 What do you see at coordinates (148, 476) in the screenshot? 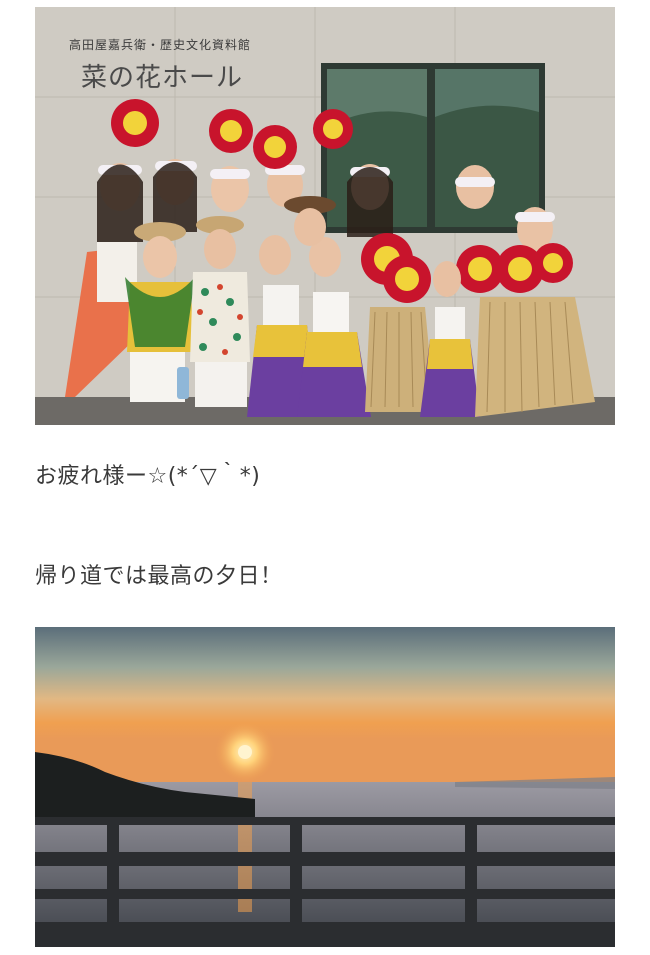
I see `post-text-line-1: お疲れ様ー☆(*´▽｀*)` at bounding box center [148, 476].